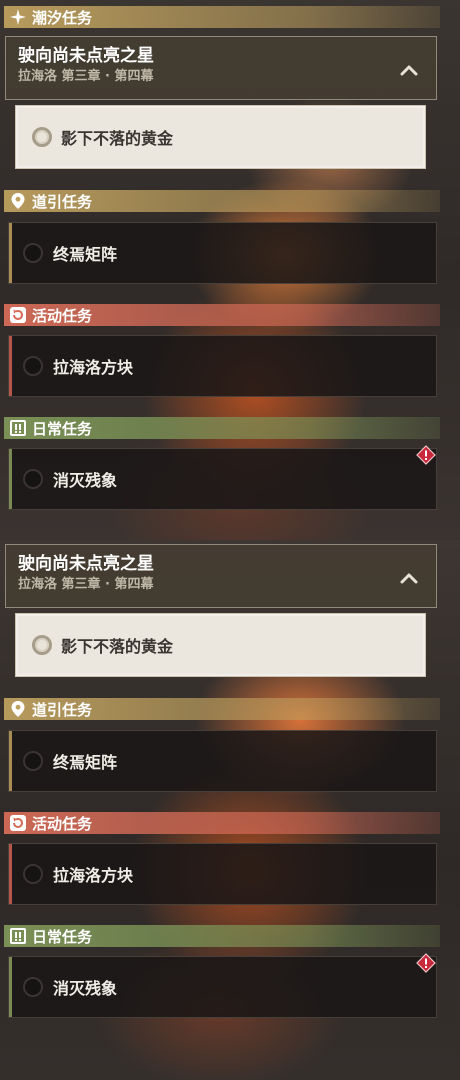 Image resolution: width=460 pixels, height=1080 pixels. What do you see at coordinates (18, 17) in the screenshot?
I see `sparkle-icon` at bounding box center [18, 17].